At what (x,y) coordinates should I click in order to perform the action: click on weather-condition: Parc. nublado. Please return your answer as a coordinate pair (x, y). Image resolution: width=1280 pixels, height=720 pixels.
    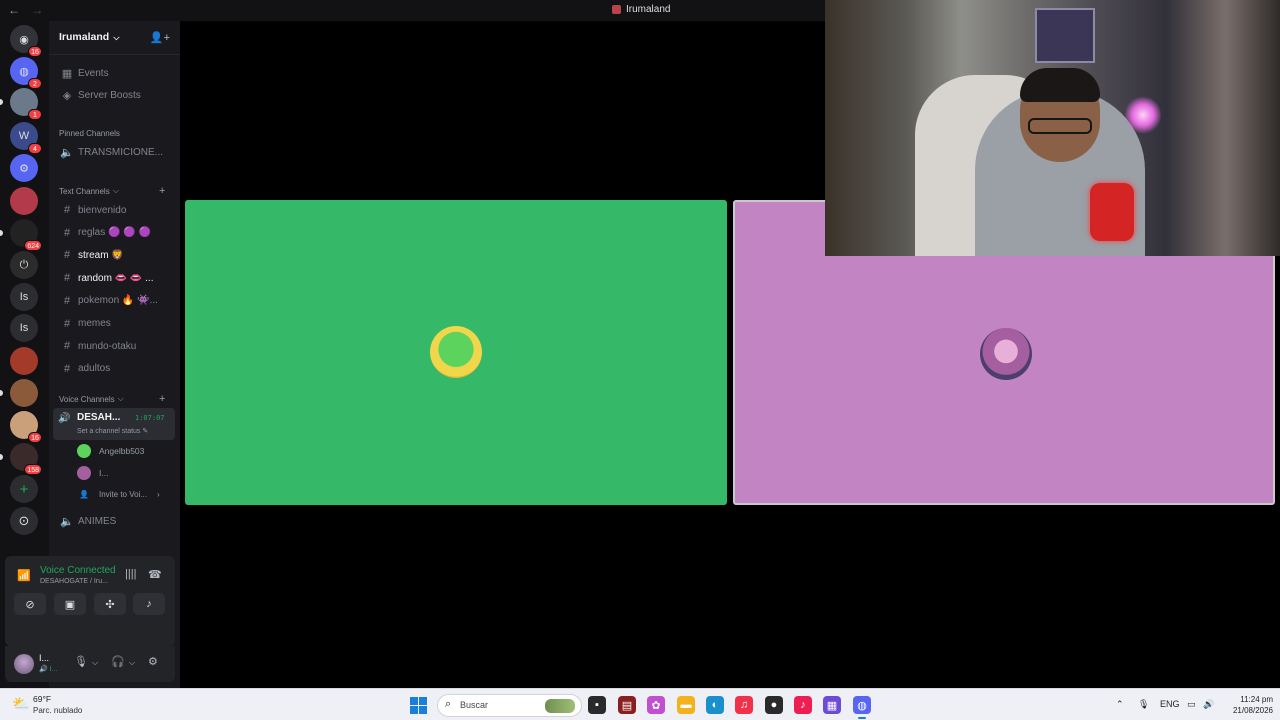
    Looking at the image, I should click on (57, 710).